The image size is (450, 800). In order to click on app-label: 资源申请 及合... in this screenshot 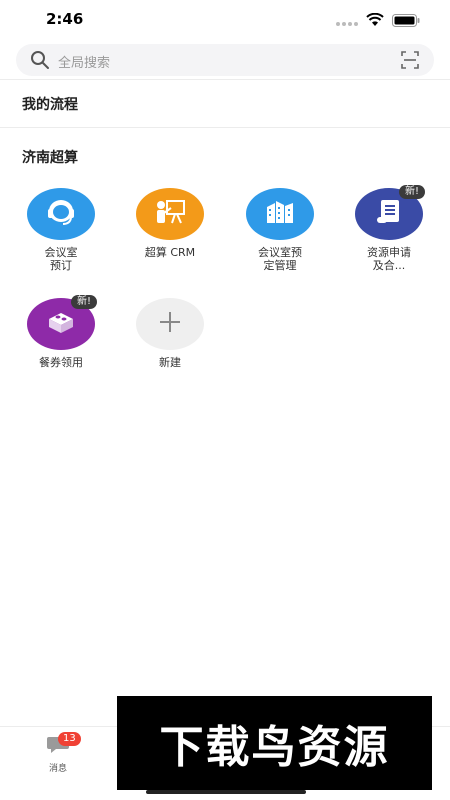, I will do `click(389, 259)`.